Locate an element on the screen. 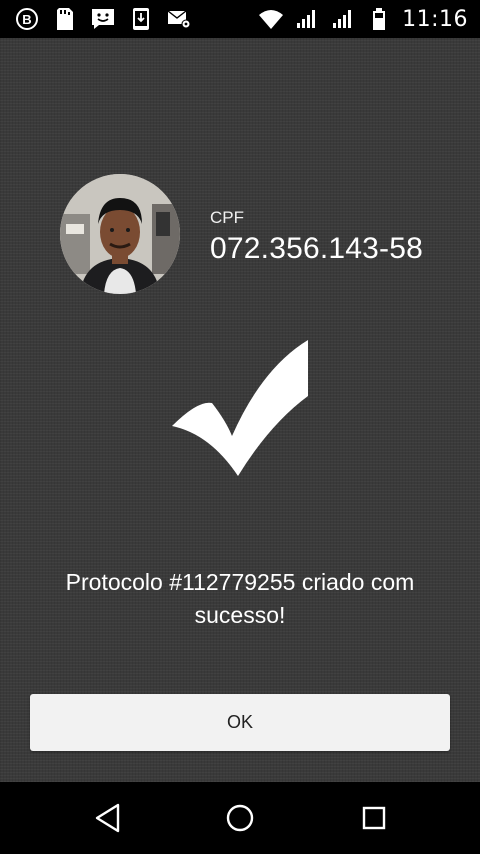 The height and width of the screenshot is (854, 480). cpf-label: CPF is located at coordinates (227, 217).